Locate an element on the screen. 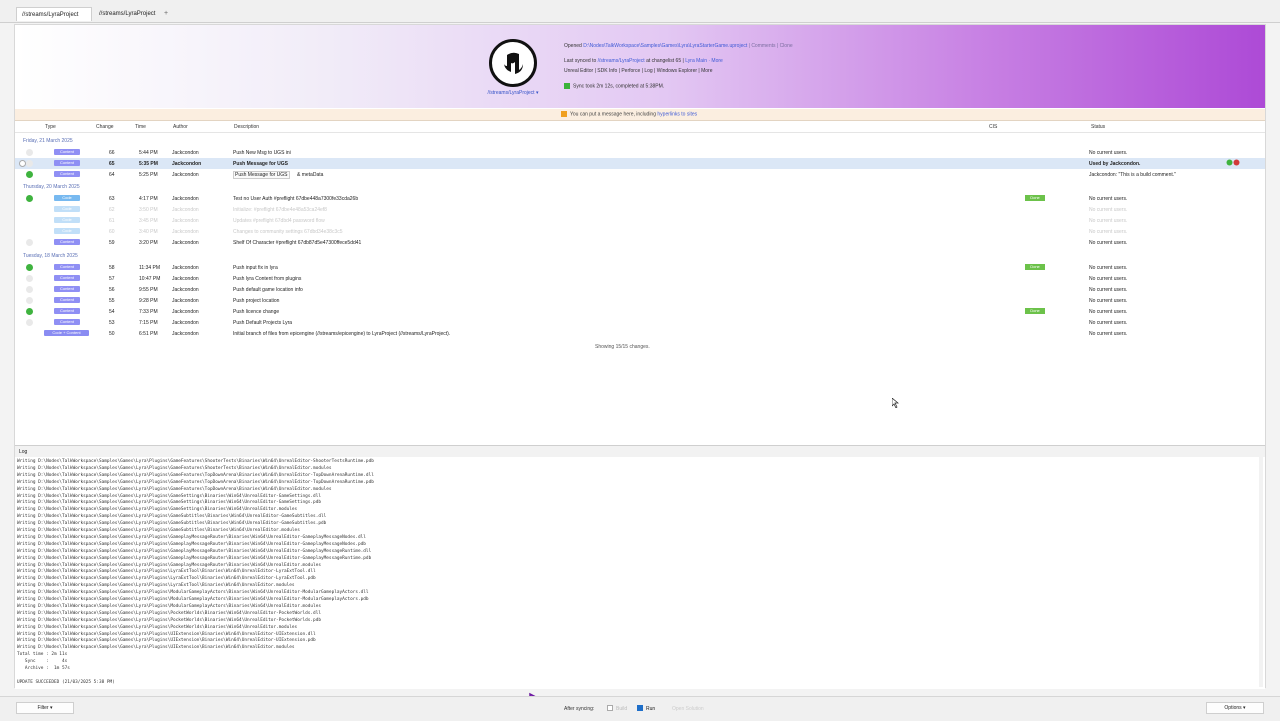  col-status: Status is located at coordinates (1098, 127).